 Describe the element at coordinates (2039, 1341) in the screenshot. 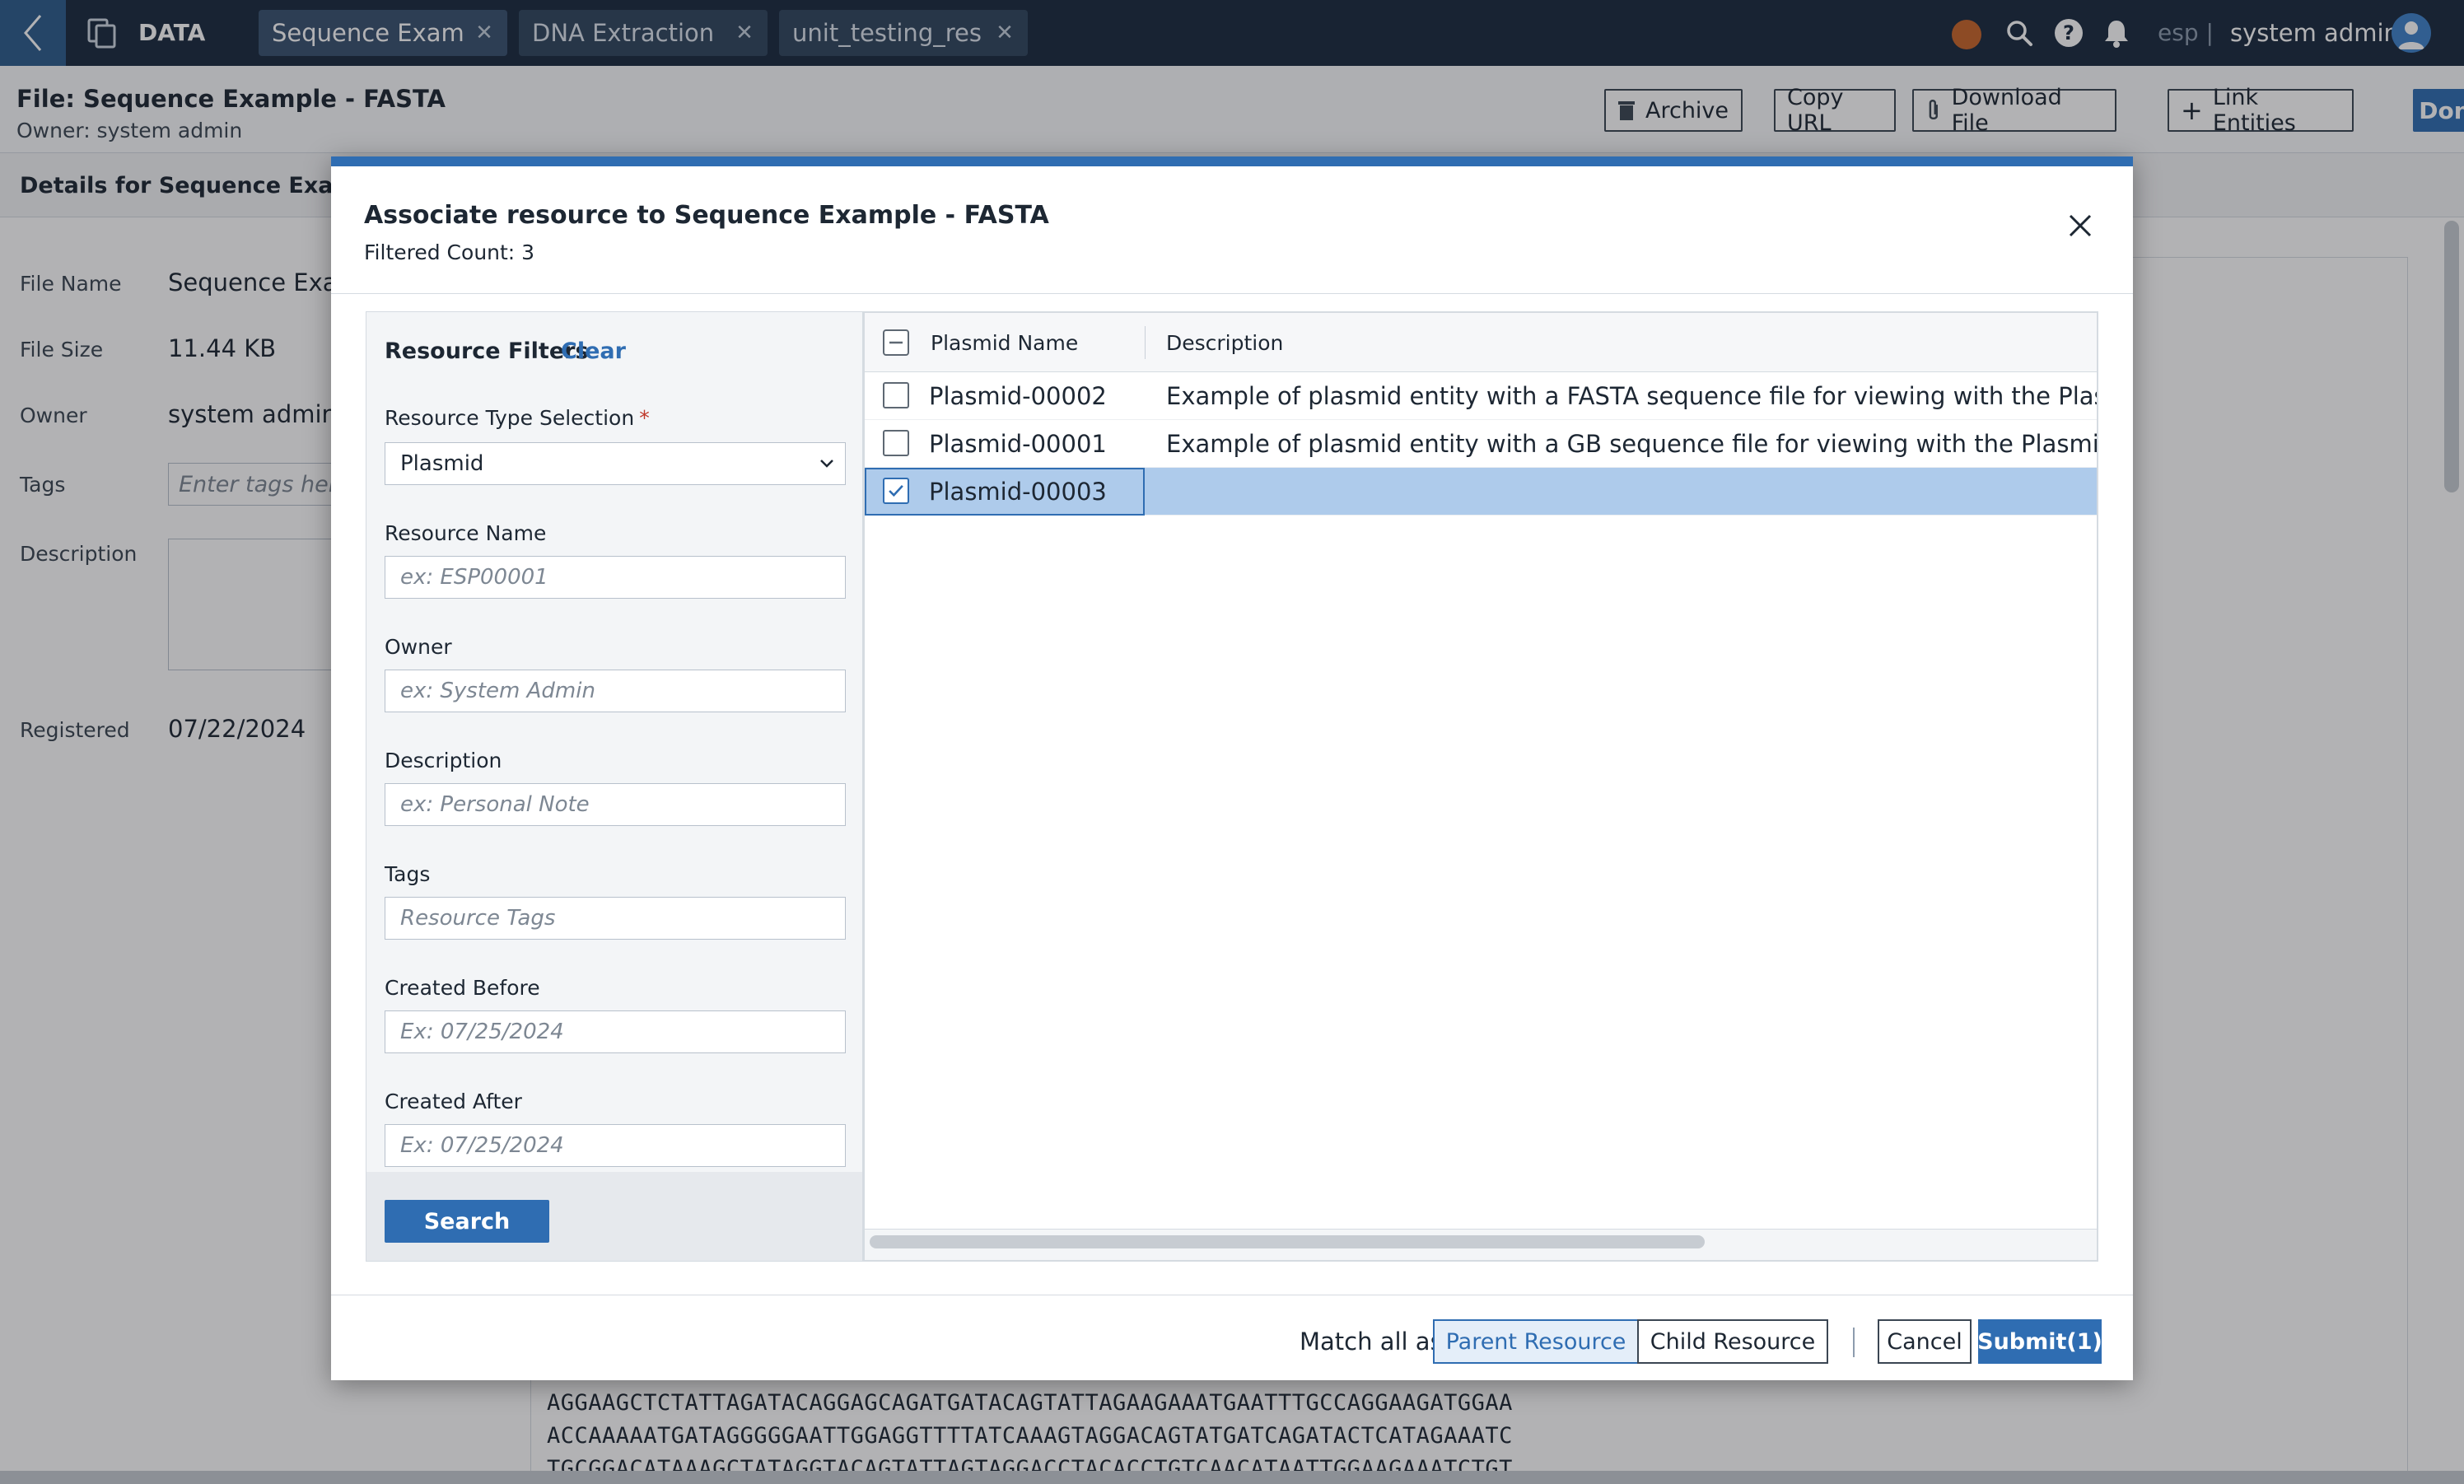

I see `submit-button: Submit(1)` at that location.